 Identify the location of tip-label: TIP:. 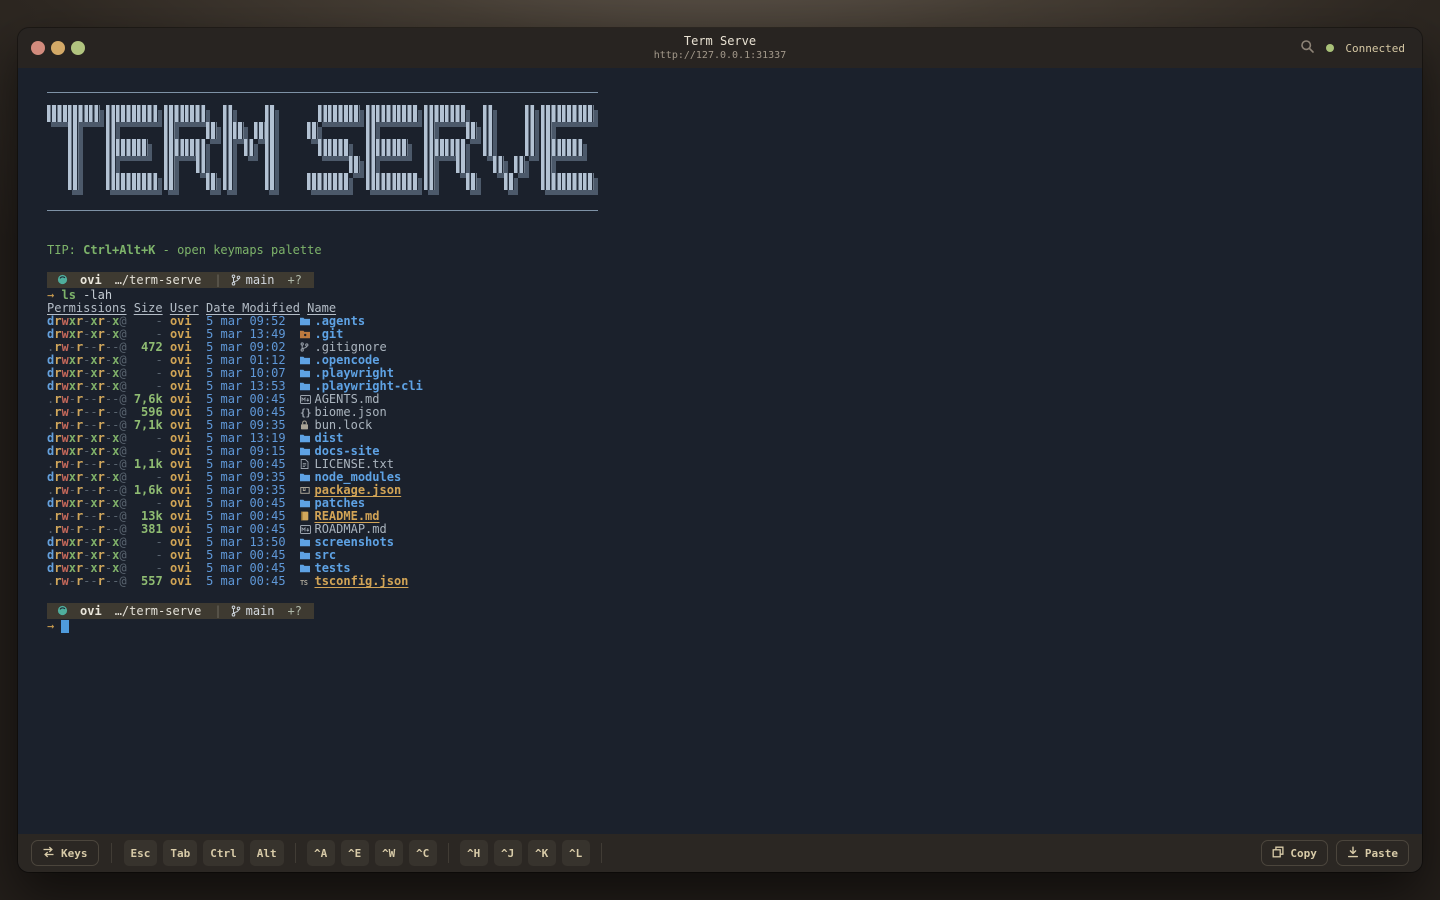
(61, 250).